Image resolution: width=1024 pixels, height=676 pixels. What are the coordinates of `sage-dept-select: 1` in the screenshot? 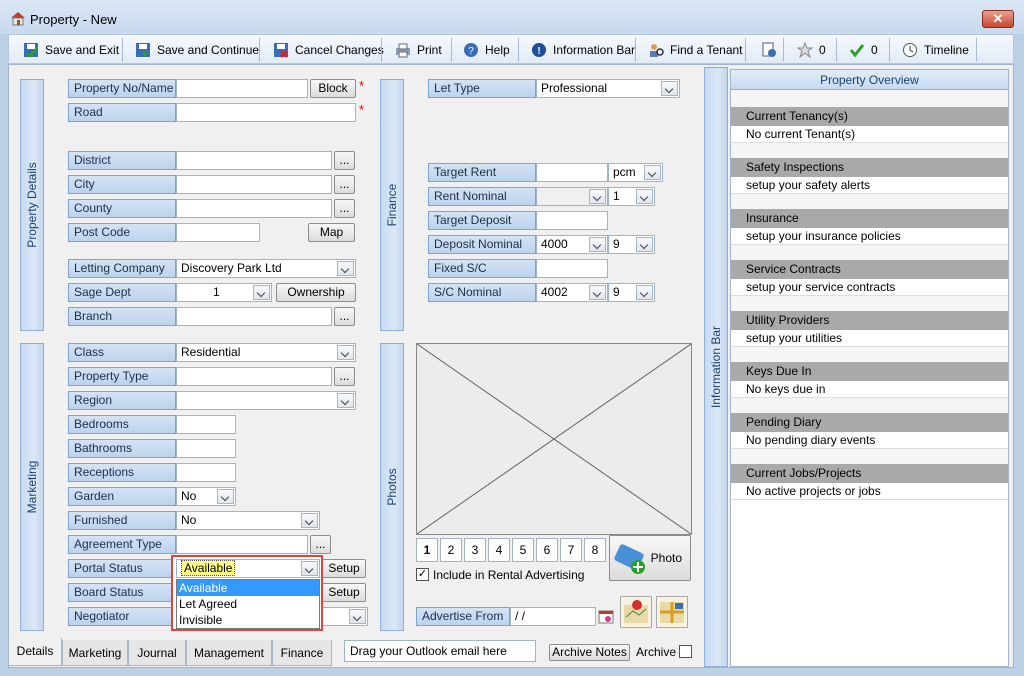 It's located at (224, 292).